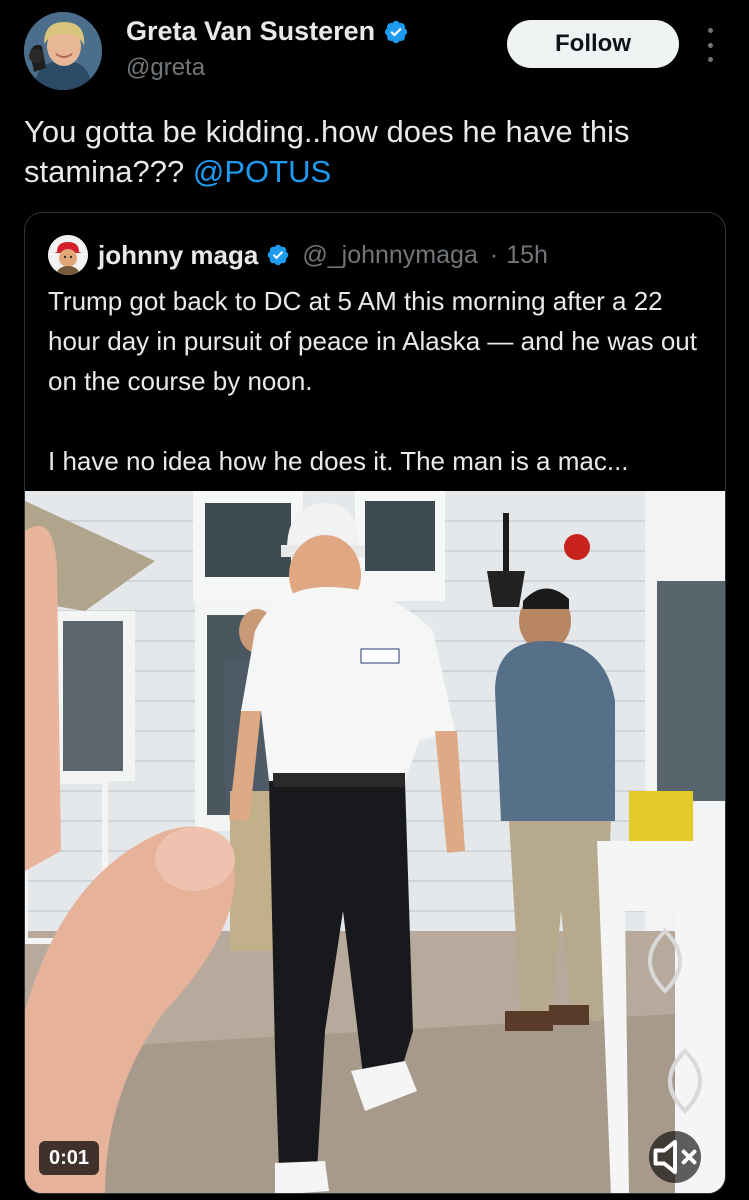  Describe the element at coordinates (298, 255) in the screenshot. I see `quoted-tweet-header: johnny maga @_johnnymaga · 15h` at that location.